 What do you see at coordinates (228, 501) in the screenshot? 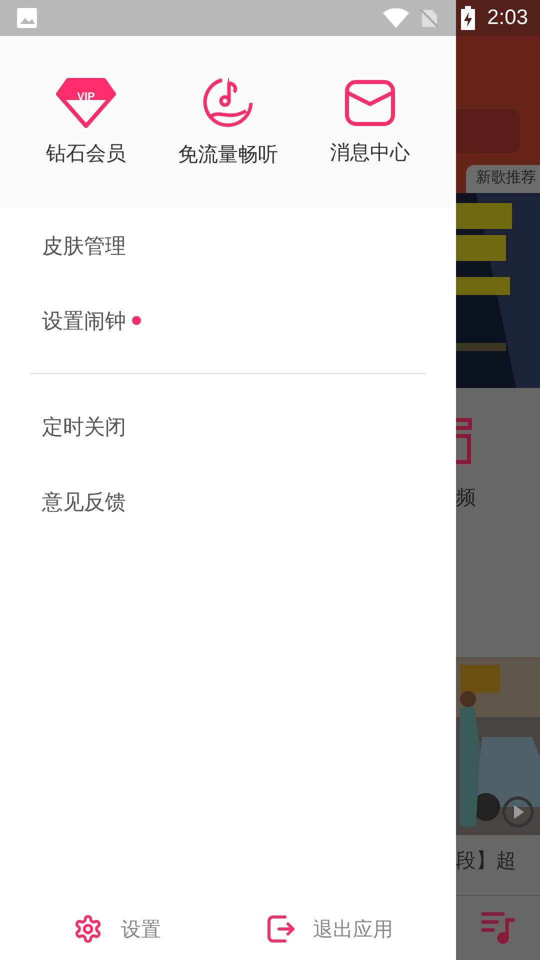
I see `menu-item: 意见反馈` at bounding box center [228, 501].